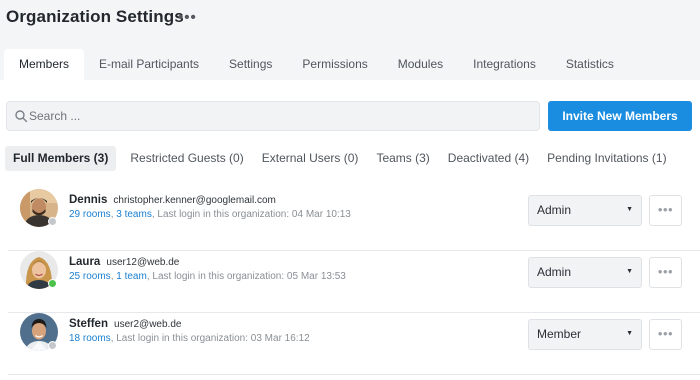  What do you see at coordinates (134, 214) in the screenshot?
I see `member-teams-link: 3 teams` at bounding box center [134, 214].